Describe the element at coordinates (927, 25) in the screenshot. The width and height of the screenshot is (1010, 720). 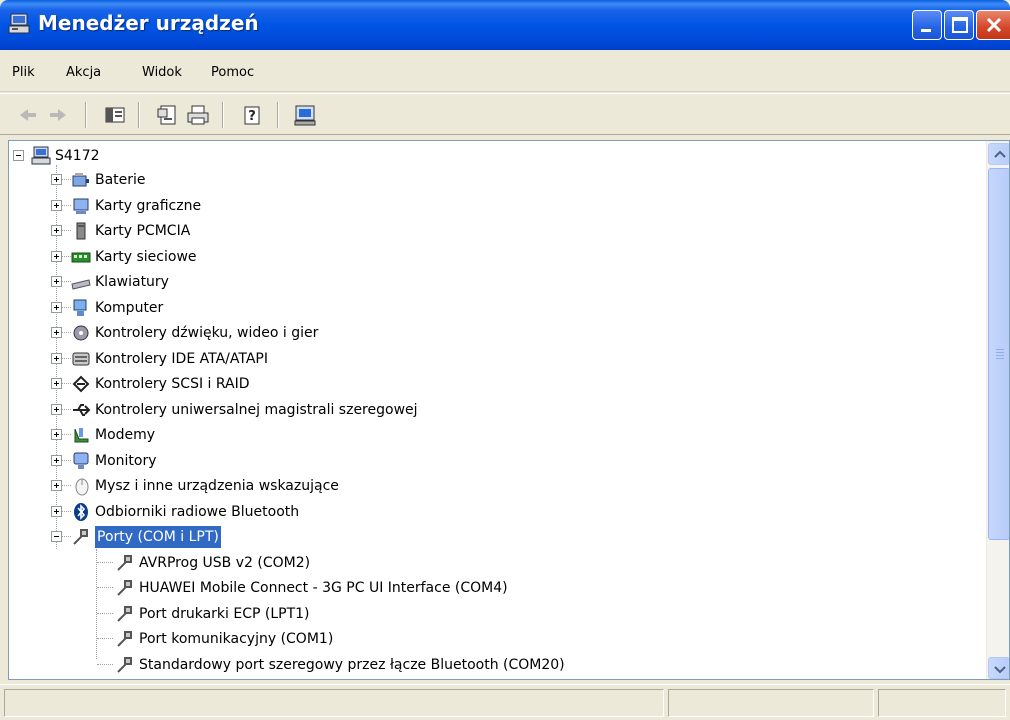
I see `minimize-button` at that location.